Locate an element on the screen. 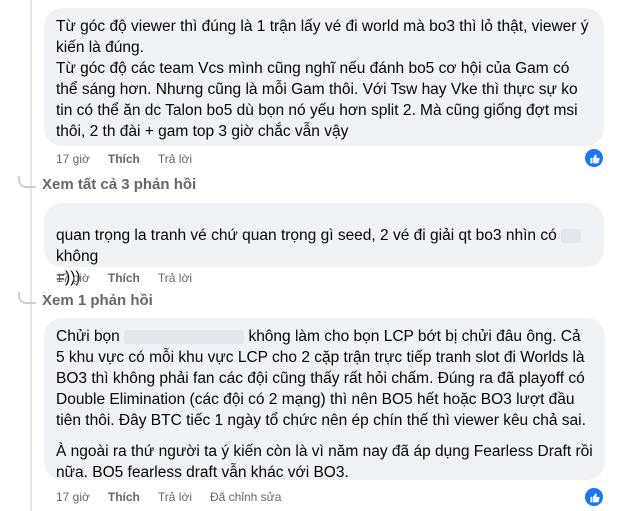 This screenshot has width=640, height=511. edited-label: Đã chỉnh sửa is located at coordinates (245, 497).